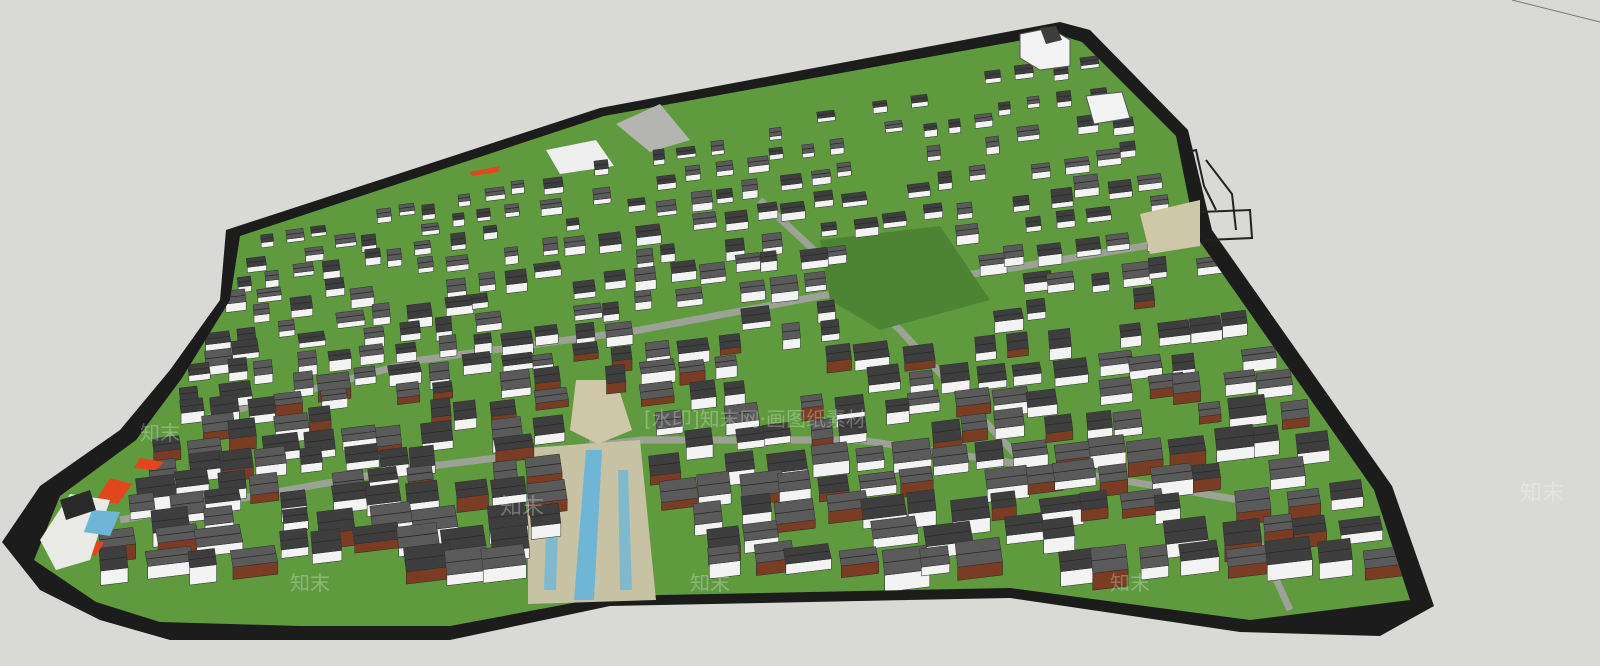 This screenshot has height=666, width=1600. What do you see at coordinates (755, 419) in the screenshot?
I see `watermark-caption: [水印]知末网·画图纸素材` at bounding box center [755, 419].